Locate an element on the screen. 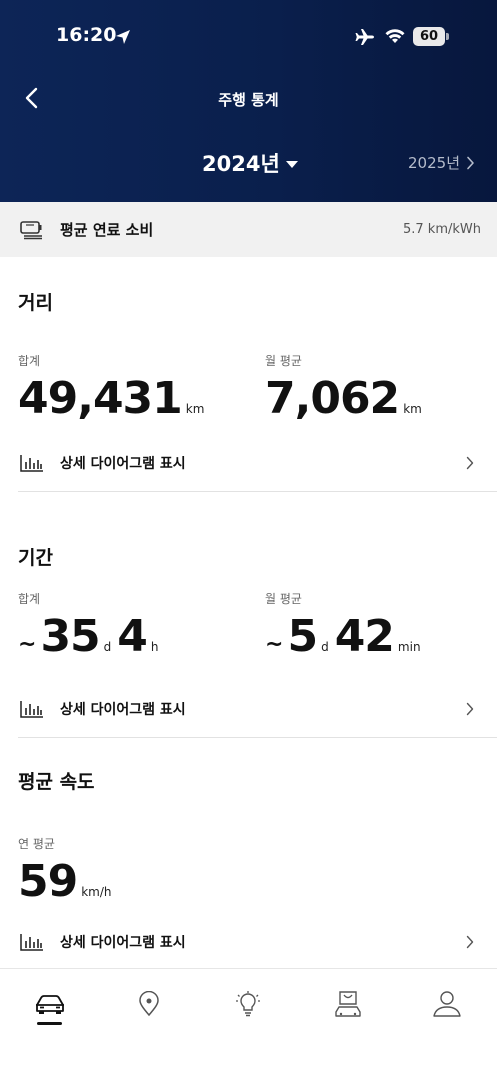 The width and height of the screenshot is (497, 1080). duration-monthly-value-row: ~ 5 d 42 min is located at coordinates (346, 636).